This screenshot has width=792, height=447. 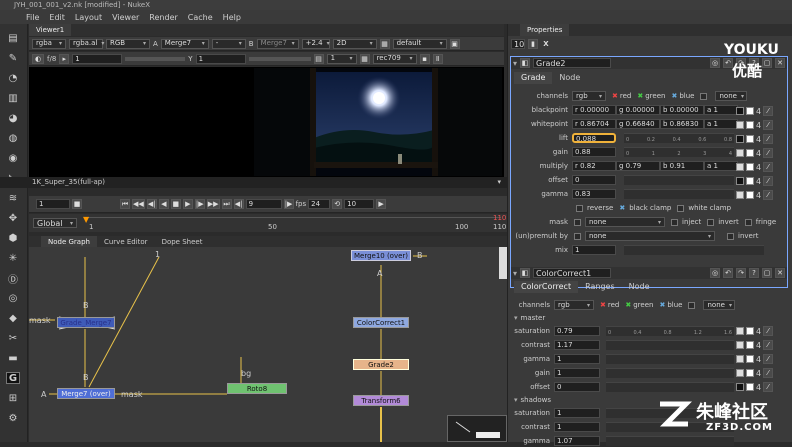 What do you see at coordinates (86, 43) in the screenshot?
I see `alpha-select: rgba.al` at bounding box center [86, 43].